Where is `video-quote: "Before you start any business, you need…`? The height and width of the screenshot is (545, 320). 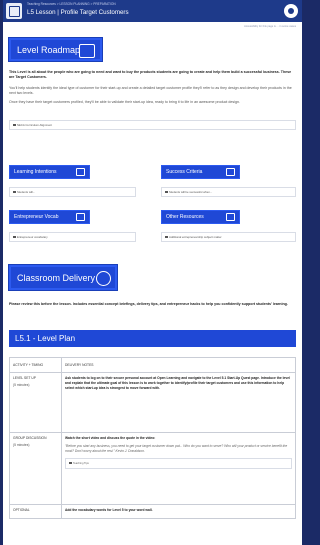
video-quote: "Before you start any business, you need… is located at coordinates (176, 448).